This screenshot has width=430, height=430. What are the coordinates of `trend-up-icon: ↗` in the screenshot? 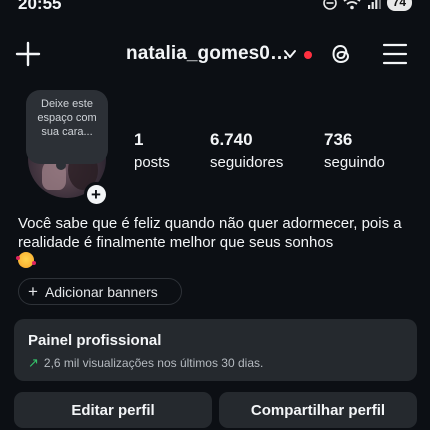 It's located at (33, 362).